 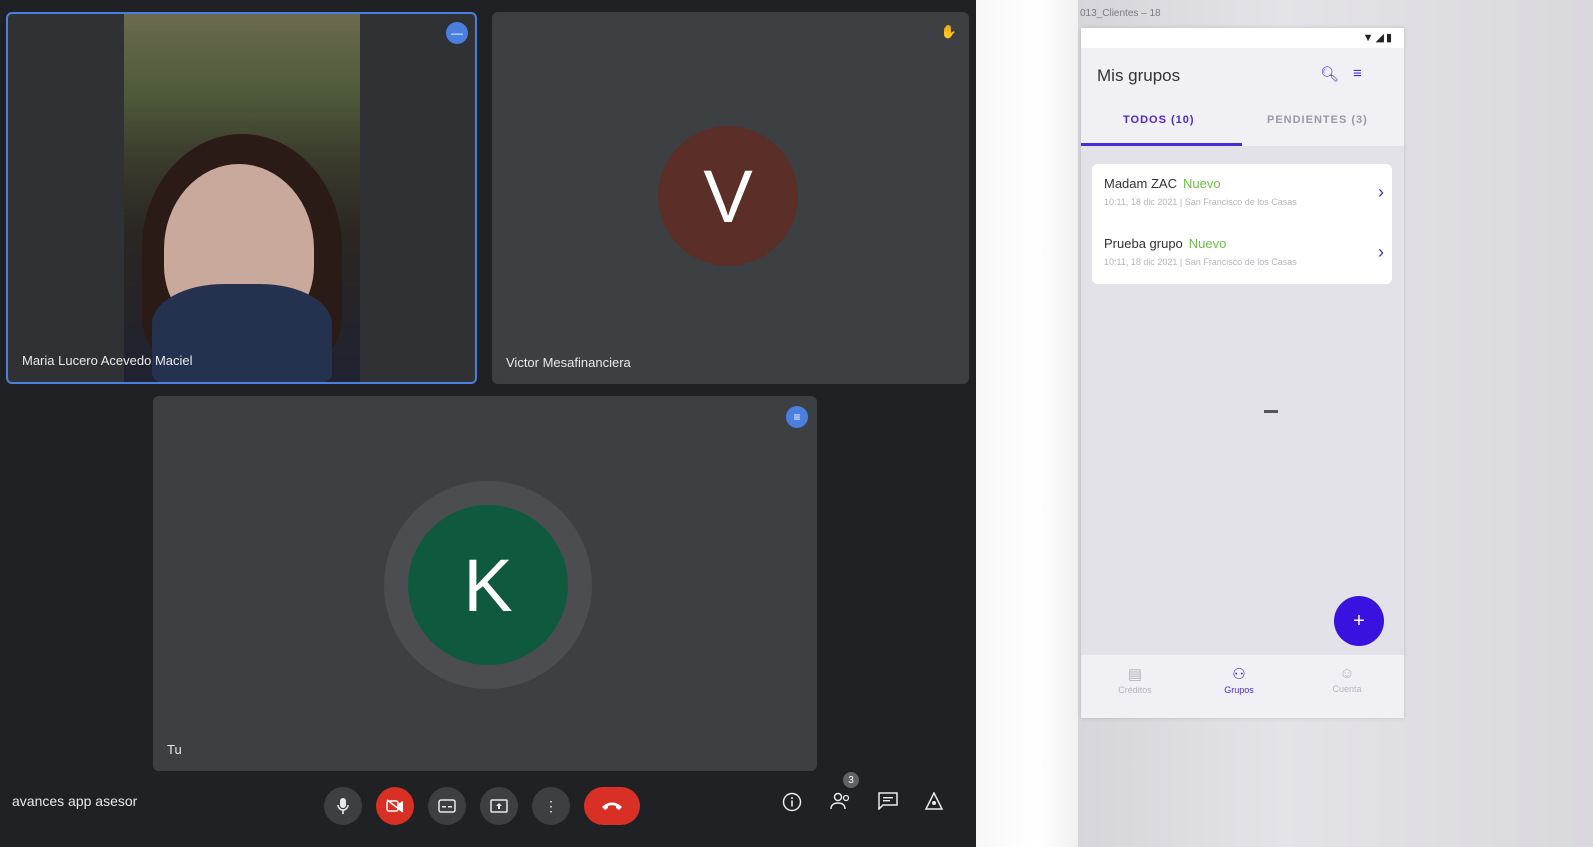 I want to click on present-icon, so click(x=499, y=806).